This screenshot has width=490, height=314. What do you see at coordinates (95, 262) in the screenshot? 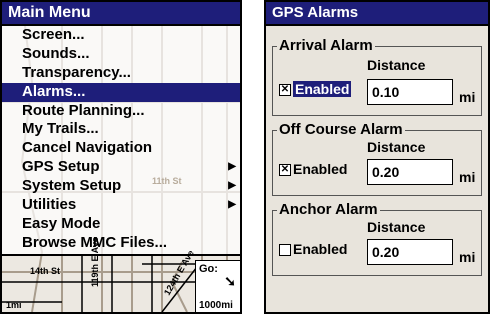
I see `map-label-119th-e-ave: 119th E Ave` at bounding box center [95, 262].